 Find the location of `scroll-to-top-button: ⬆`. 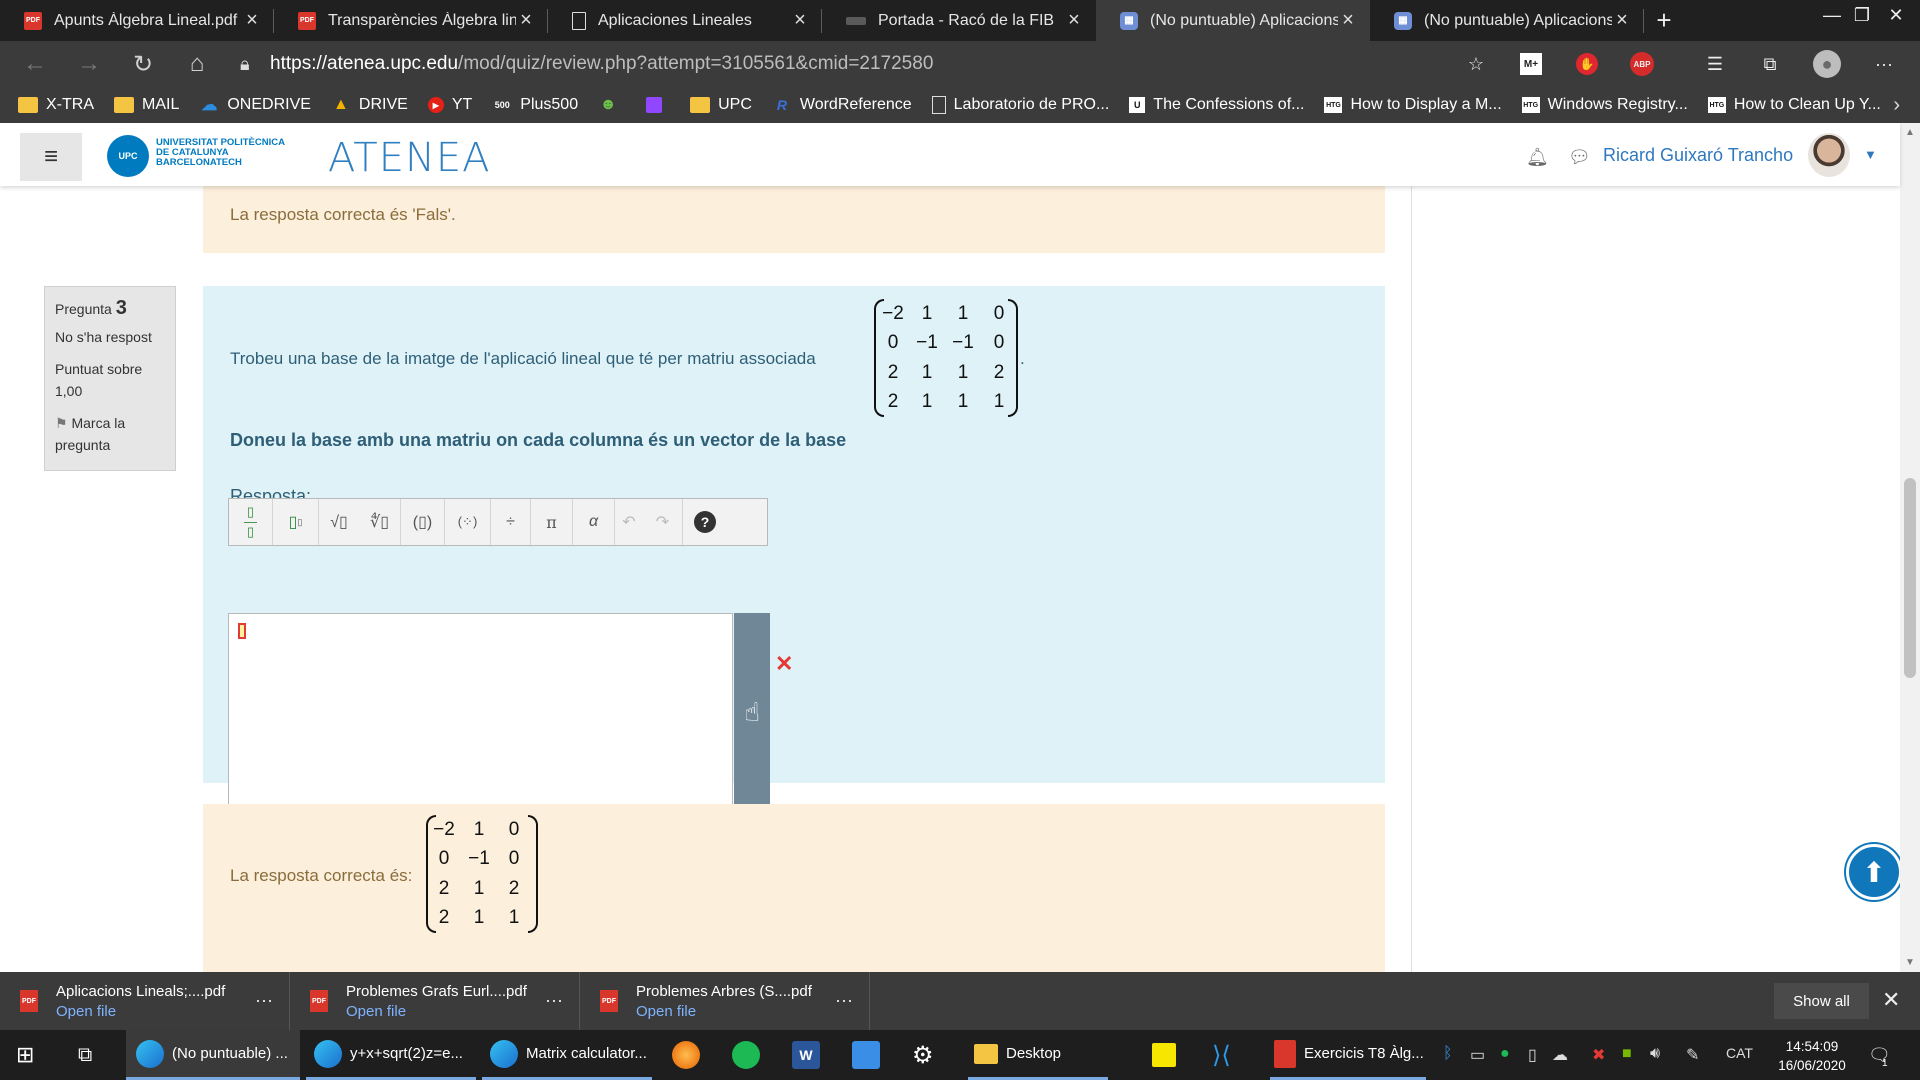

scroll-to-top-button: ⬆ is located at coordinates (1873, 872).